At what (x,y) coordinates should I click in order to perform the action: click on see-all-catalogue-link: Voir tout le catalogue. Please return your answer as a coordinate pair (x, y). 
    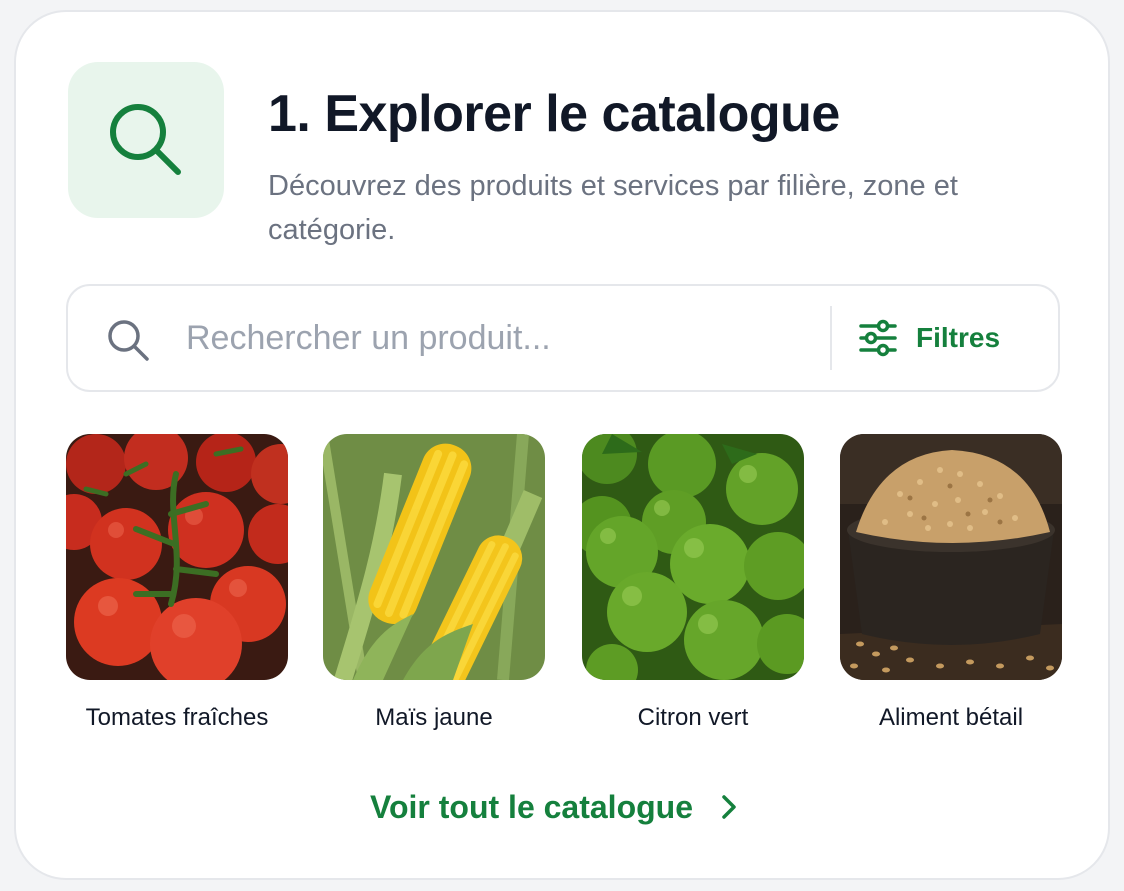
    Looking at the image, I should click on (554, 807).